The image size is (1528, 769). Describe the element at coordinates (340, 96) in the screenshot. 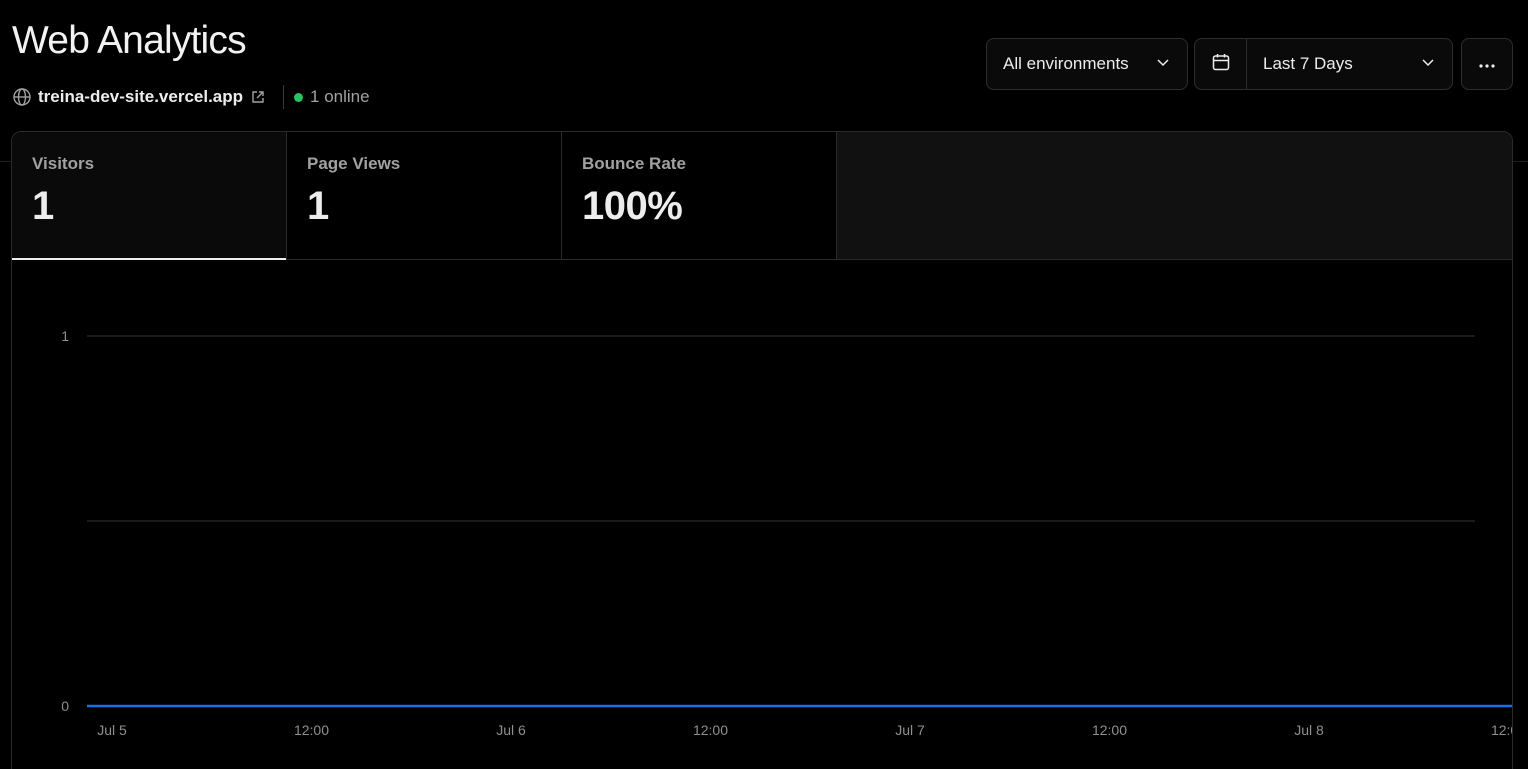

I see `online-count: 1 online` at that location.